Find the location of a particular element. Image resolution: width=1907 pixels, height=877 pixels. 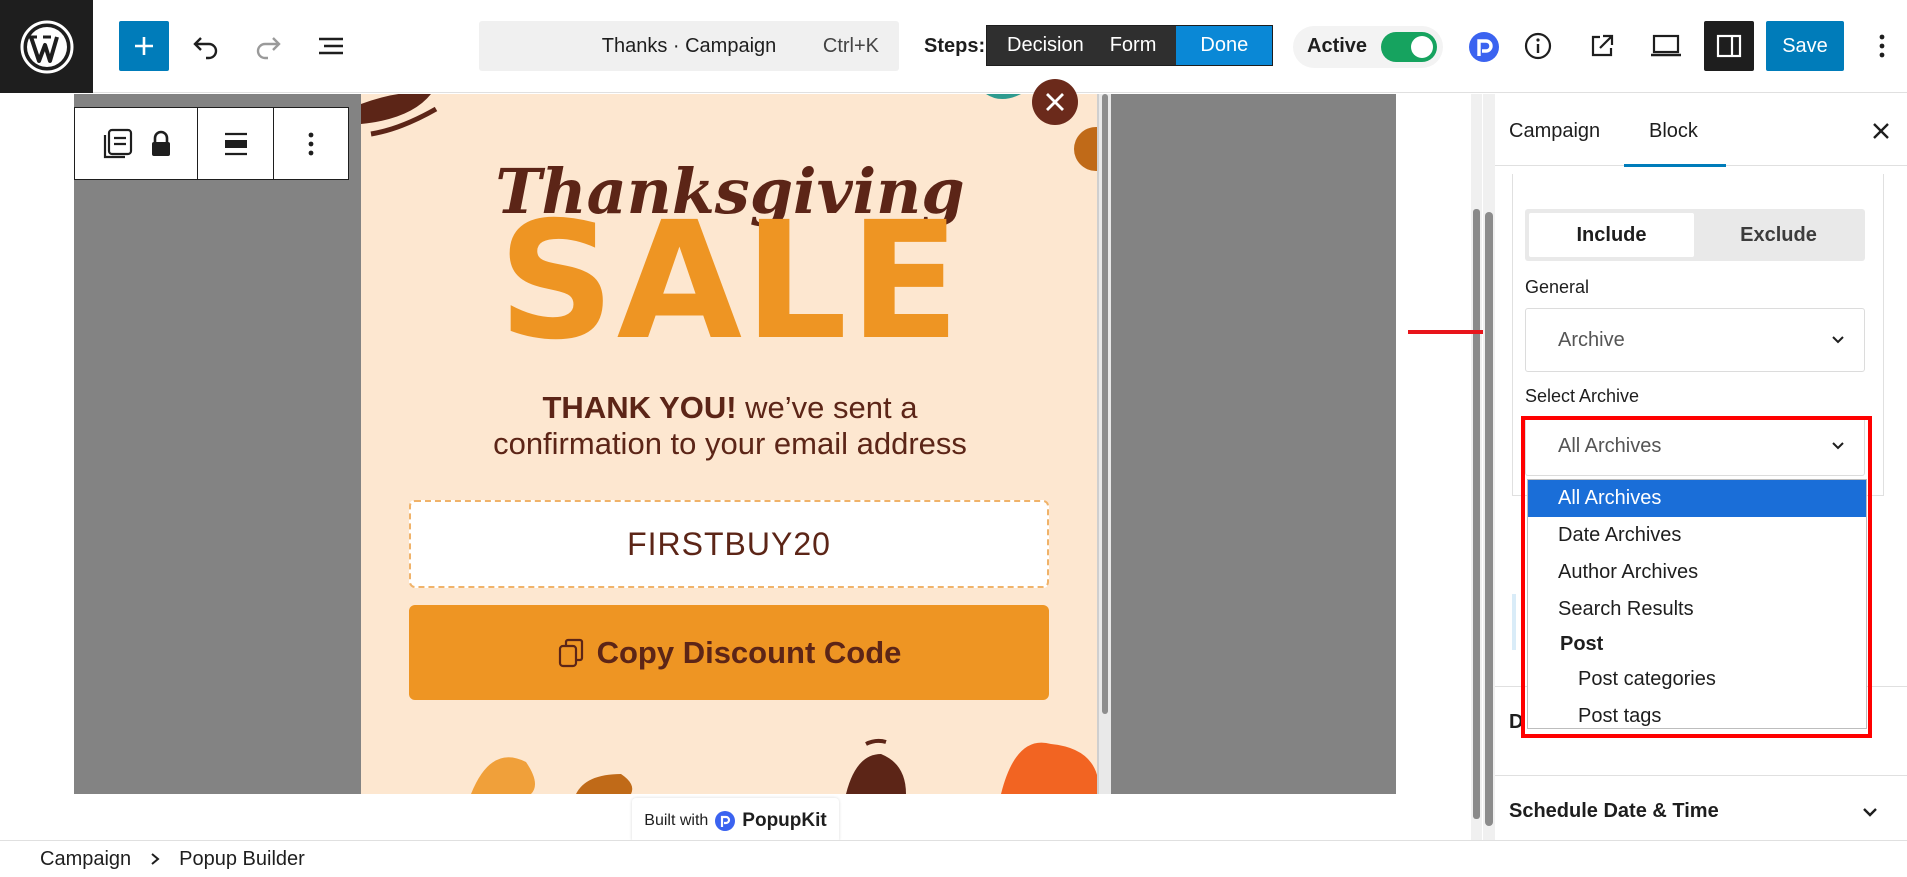

steps-label: Steps: is located at coordinates (955, 46).